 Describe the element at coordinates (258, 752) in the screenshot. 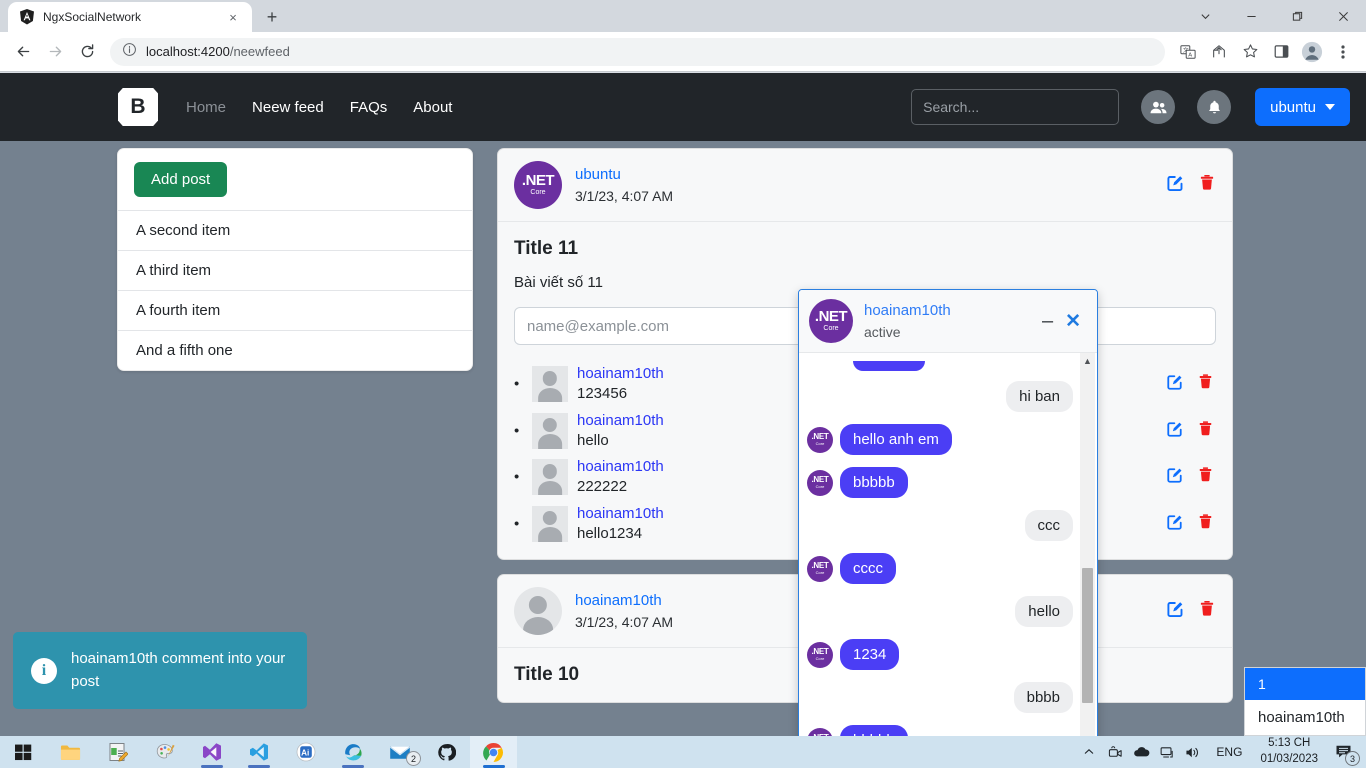

I see `vscode-icon` at that location.